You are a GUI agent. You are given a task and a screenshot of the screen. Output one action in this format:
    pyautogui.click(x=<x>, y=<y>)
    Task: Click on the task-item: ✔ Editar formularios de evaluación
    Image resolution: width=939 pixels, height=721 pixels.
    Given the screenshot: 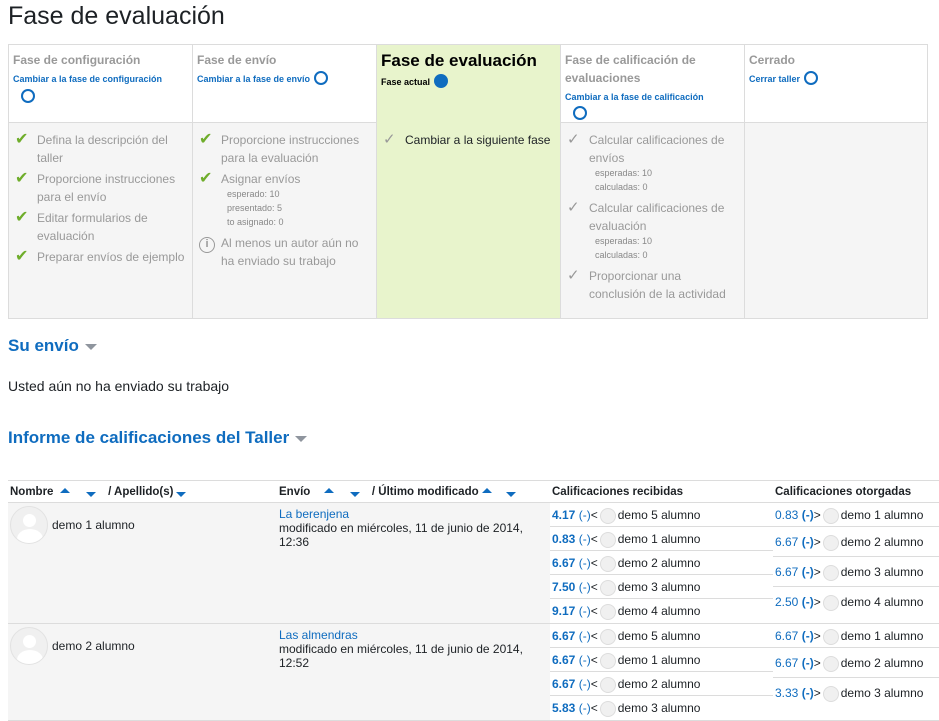 What is the action you would take?
    pyautogui.click(x=101, y=227)
    